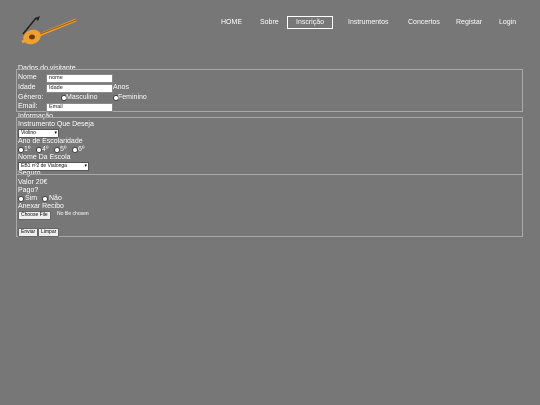 The width and height of the screenshot is (540, 405). What do you see at coordinates (34, 215) in the screenshot?
I see `choose-file-button: Choose File` at bounding box center [34, 215].